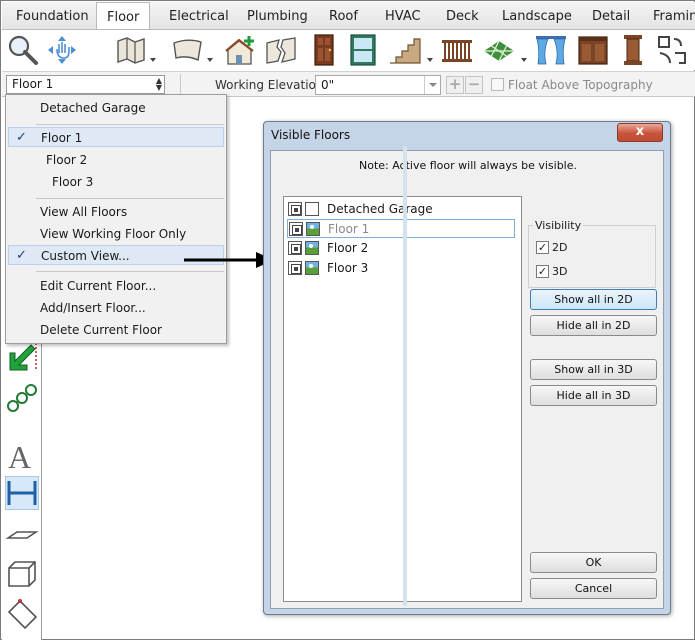  I want to click on toolbar-separator, so click(180, 85).